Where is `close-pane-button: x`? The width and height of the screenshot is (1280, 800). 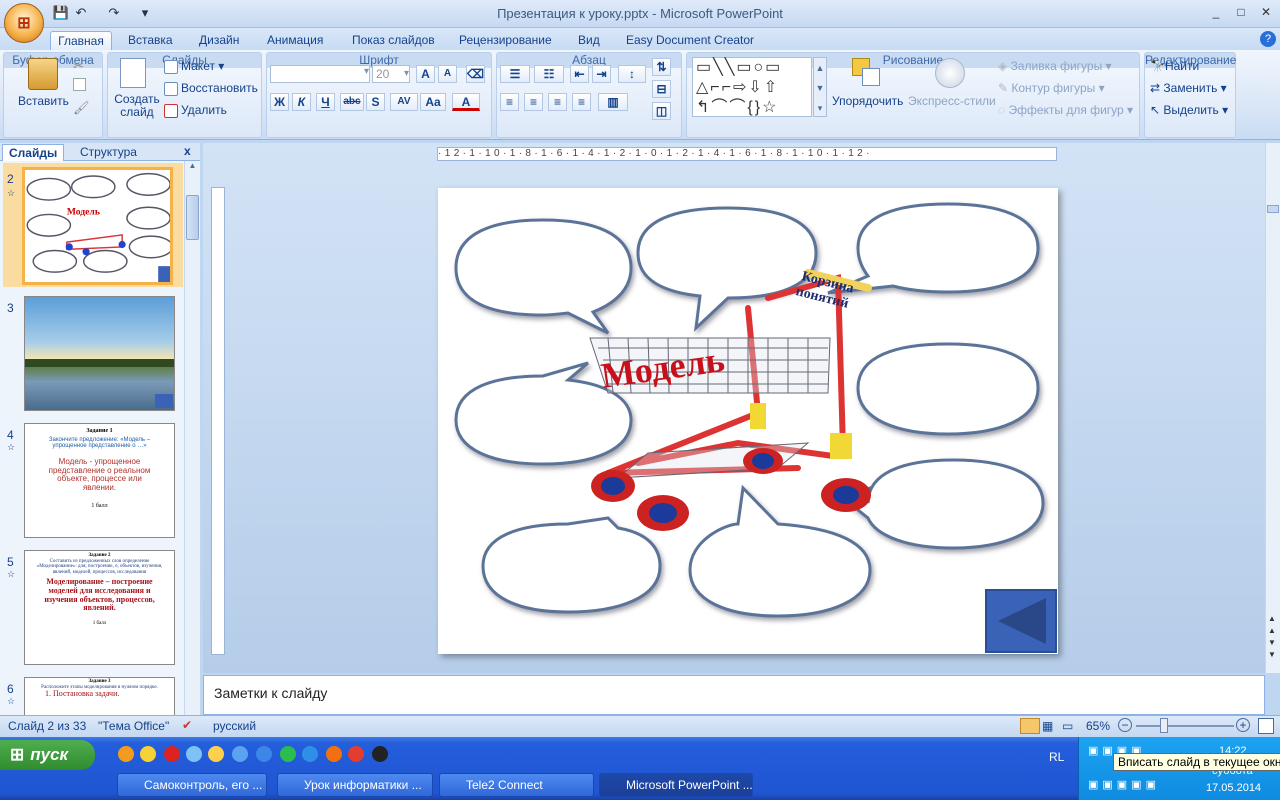
close-pane-button: x is located at coordinates (187, 151).